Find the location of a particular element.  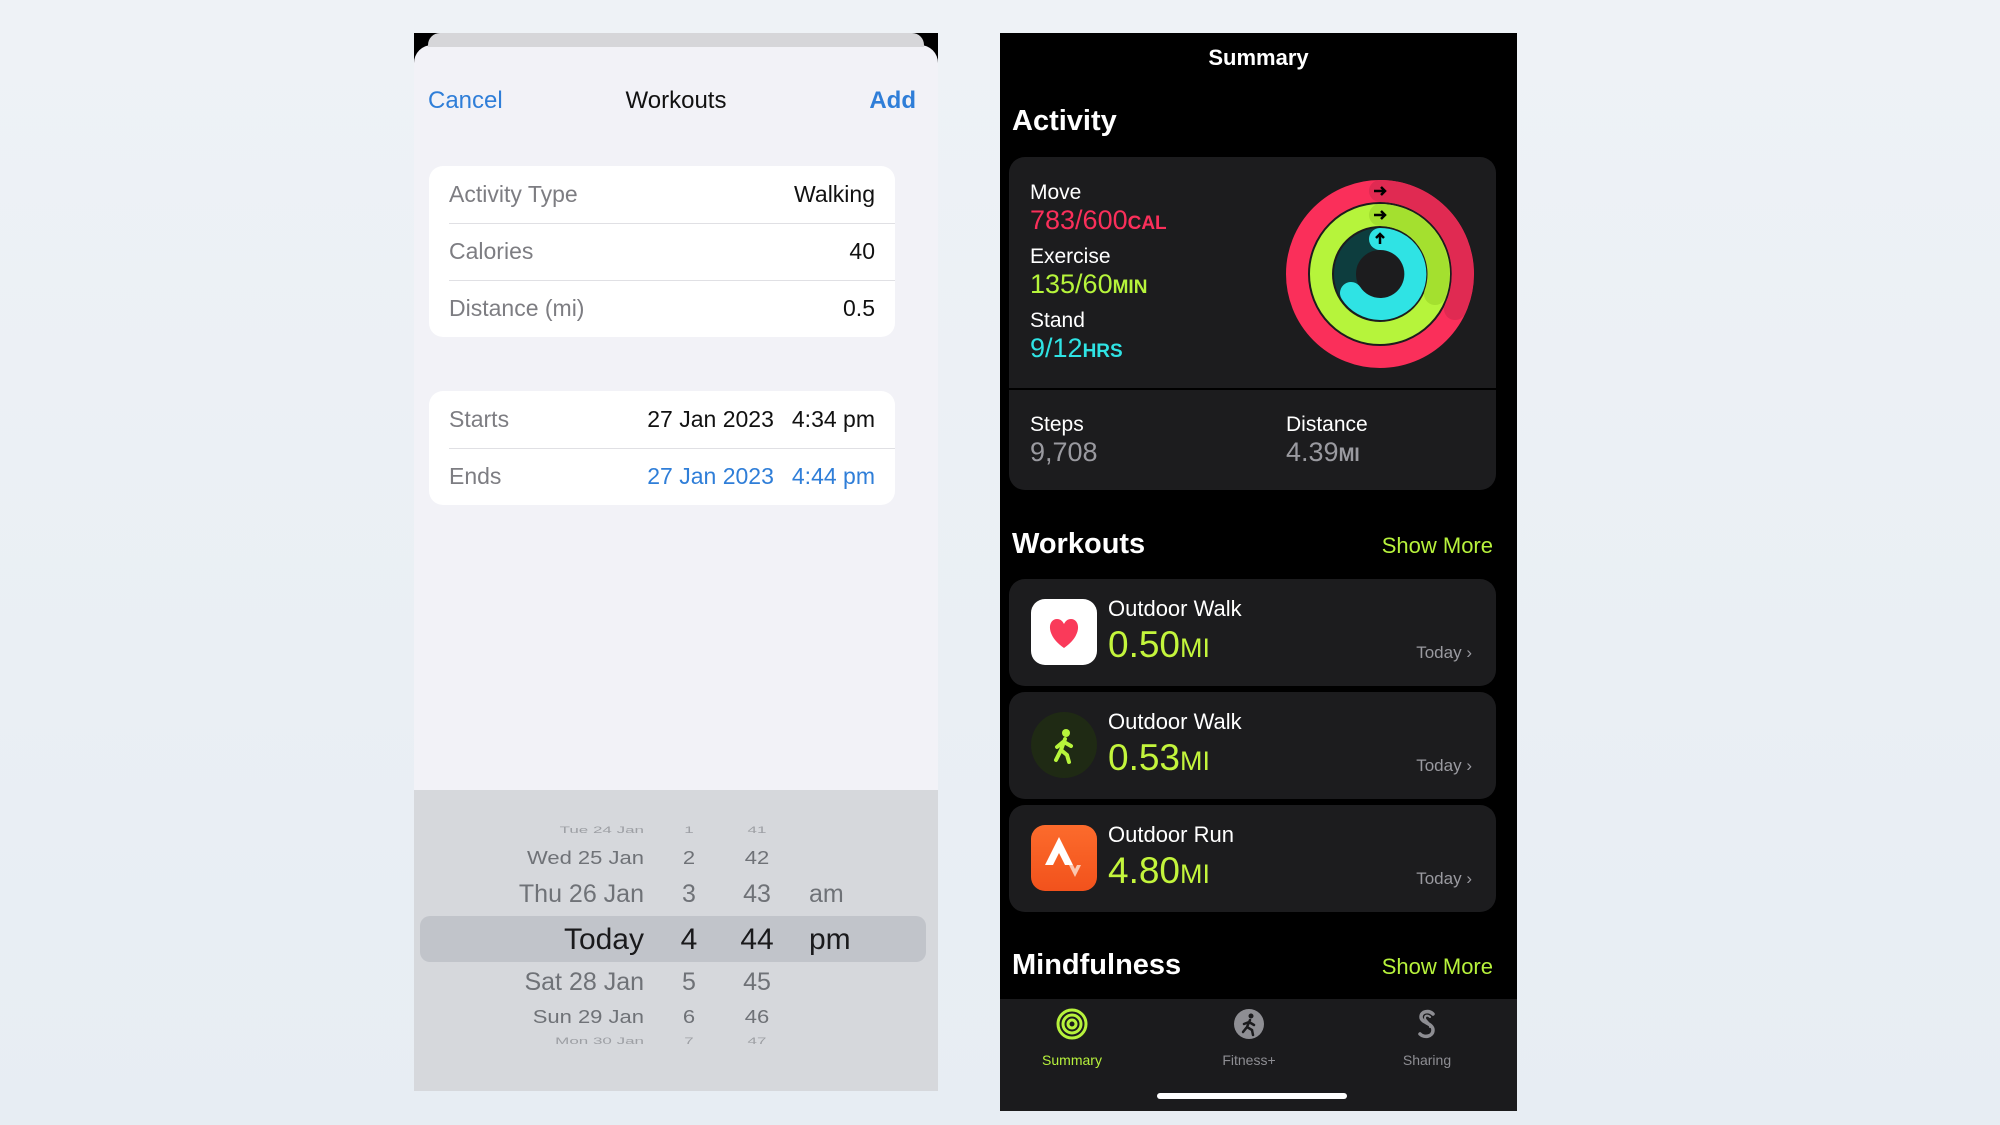

picker-minute-wheel: 41 42 43 44 45 46 47 is located at coordinates (757, 940).